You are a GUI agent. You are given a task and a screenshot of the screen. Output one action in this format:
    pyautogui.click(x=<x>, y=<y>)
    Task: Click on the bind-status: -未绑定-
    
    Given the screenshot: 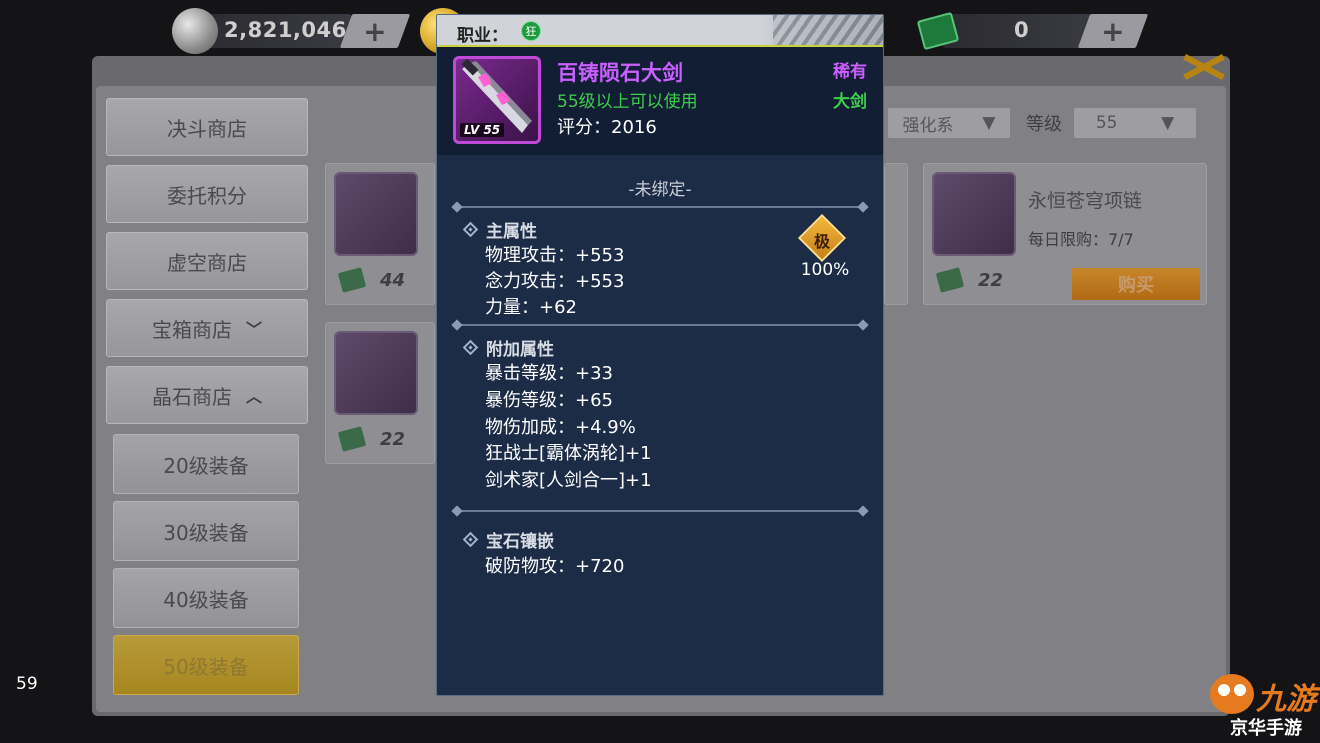 What is the action you would take?
    pyautogui.click(x=660, y=190)
    